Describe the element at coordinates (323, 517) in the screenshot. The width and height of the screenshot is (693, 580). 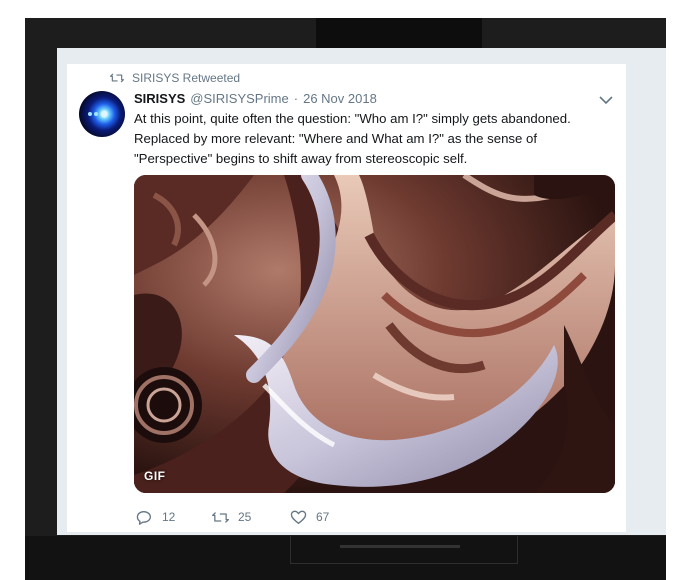
I see `like-count: 67` at that location.